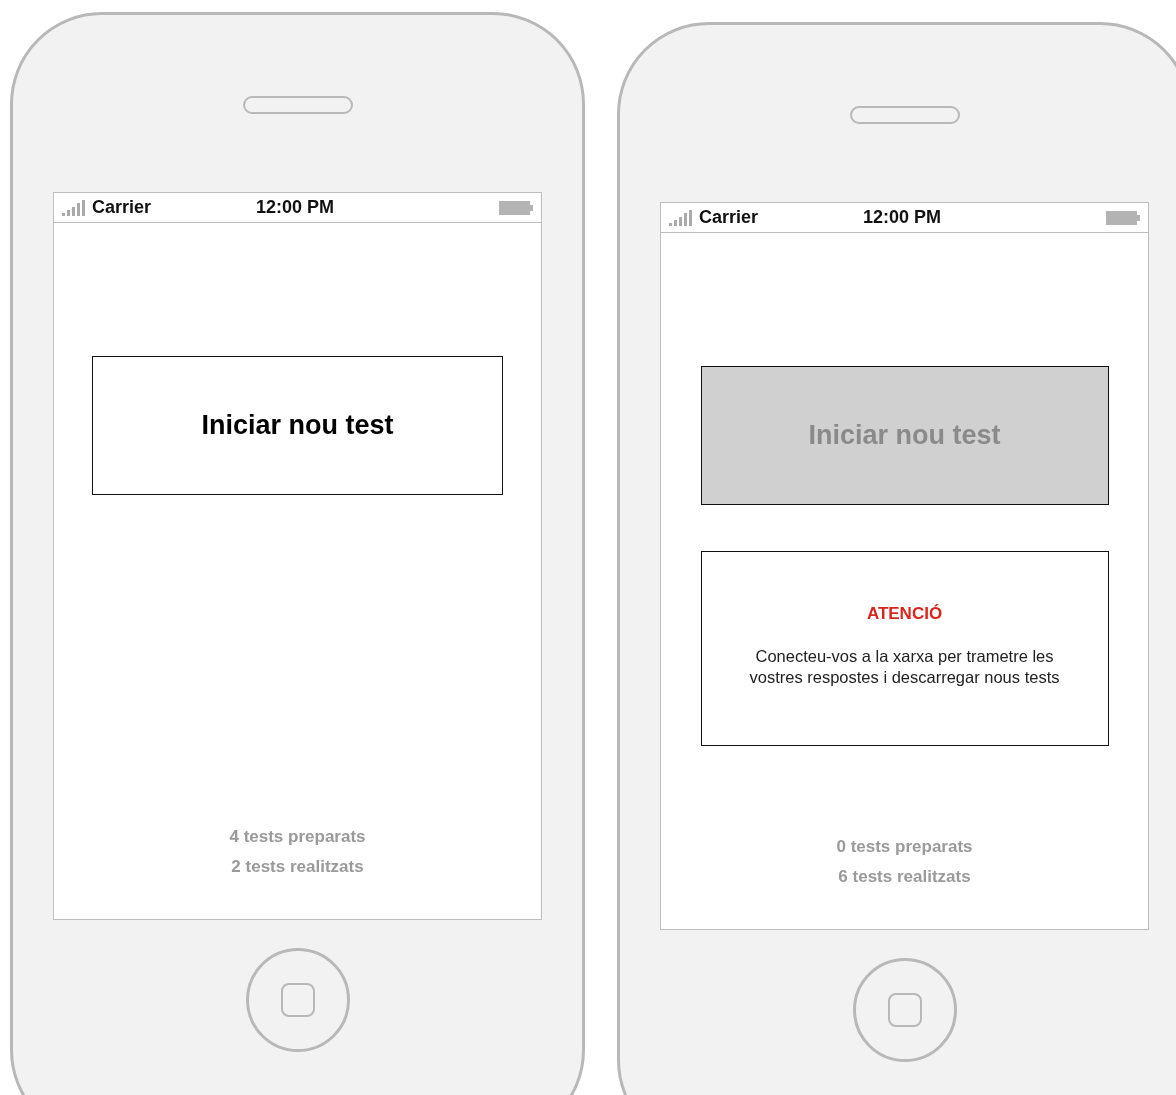  Describe the element at coordinates (297, 837) in the screenshot. I see `test-count: 4 tests preparats` at that location.